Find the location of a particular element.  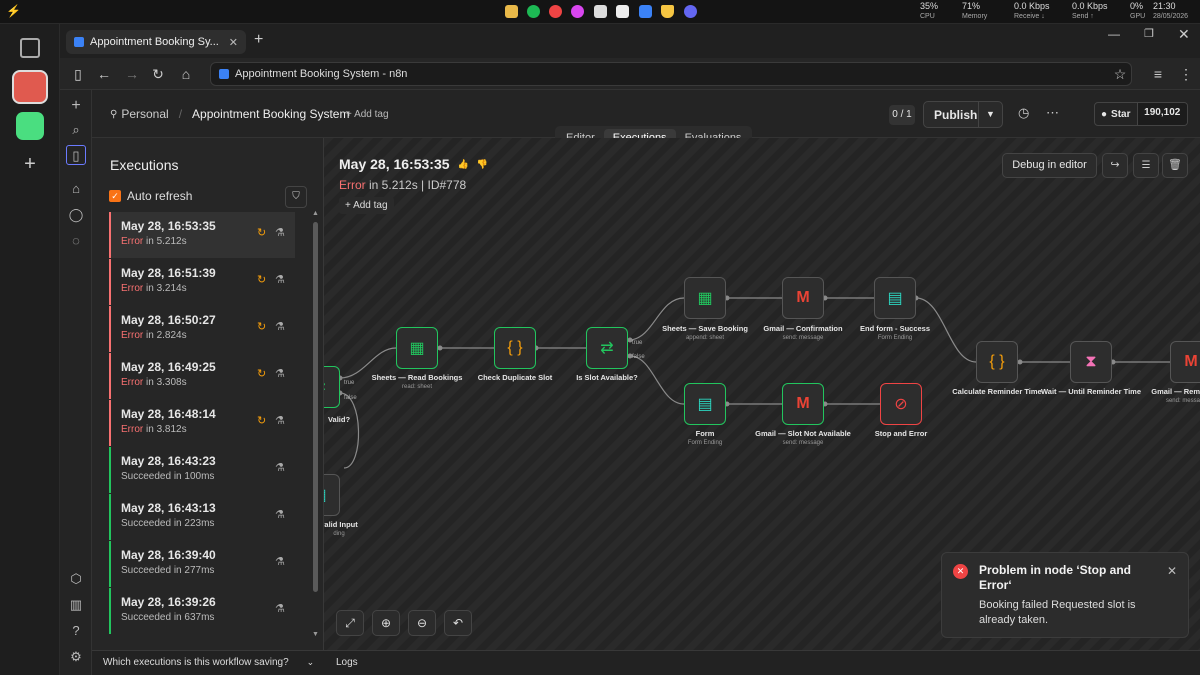

logs-panel-toggle: Logs is located at coordinates (347, 662).